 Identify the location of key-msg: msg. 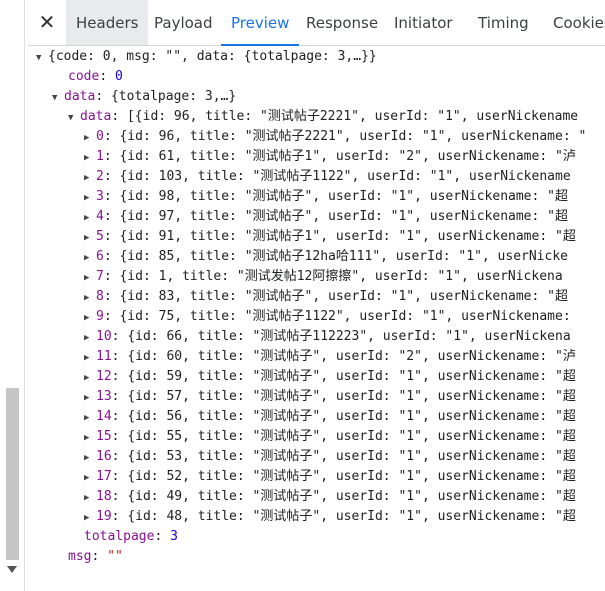
(80, 556).